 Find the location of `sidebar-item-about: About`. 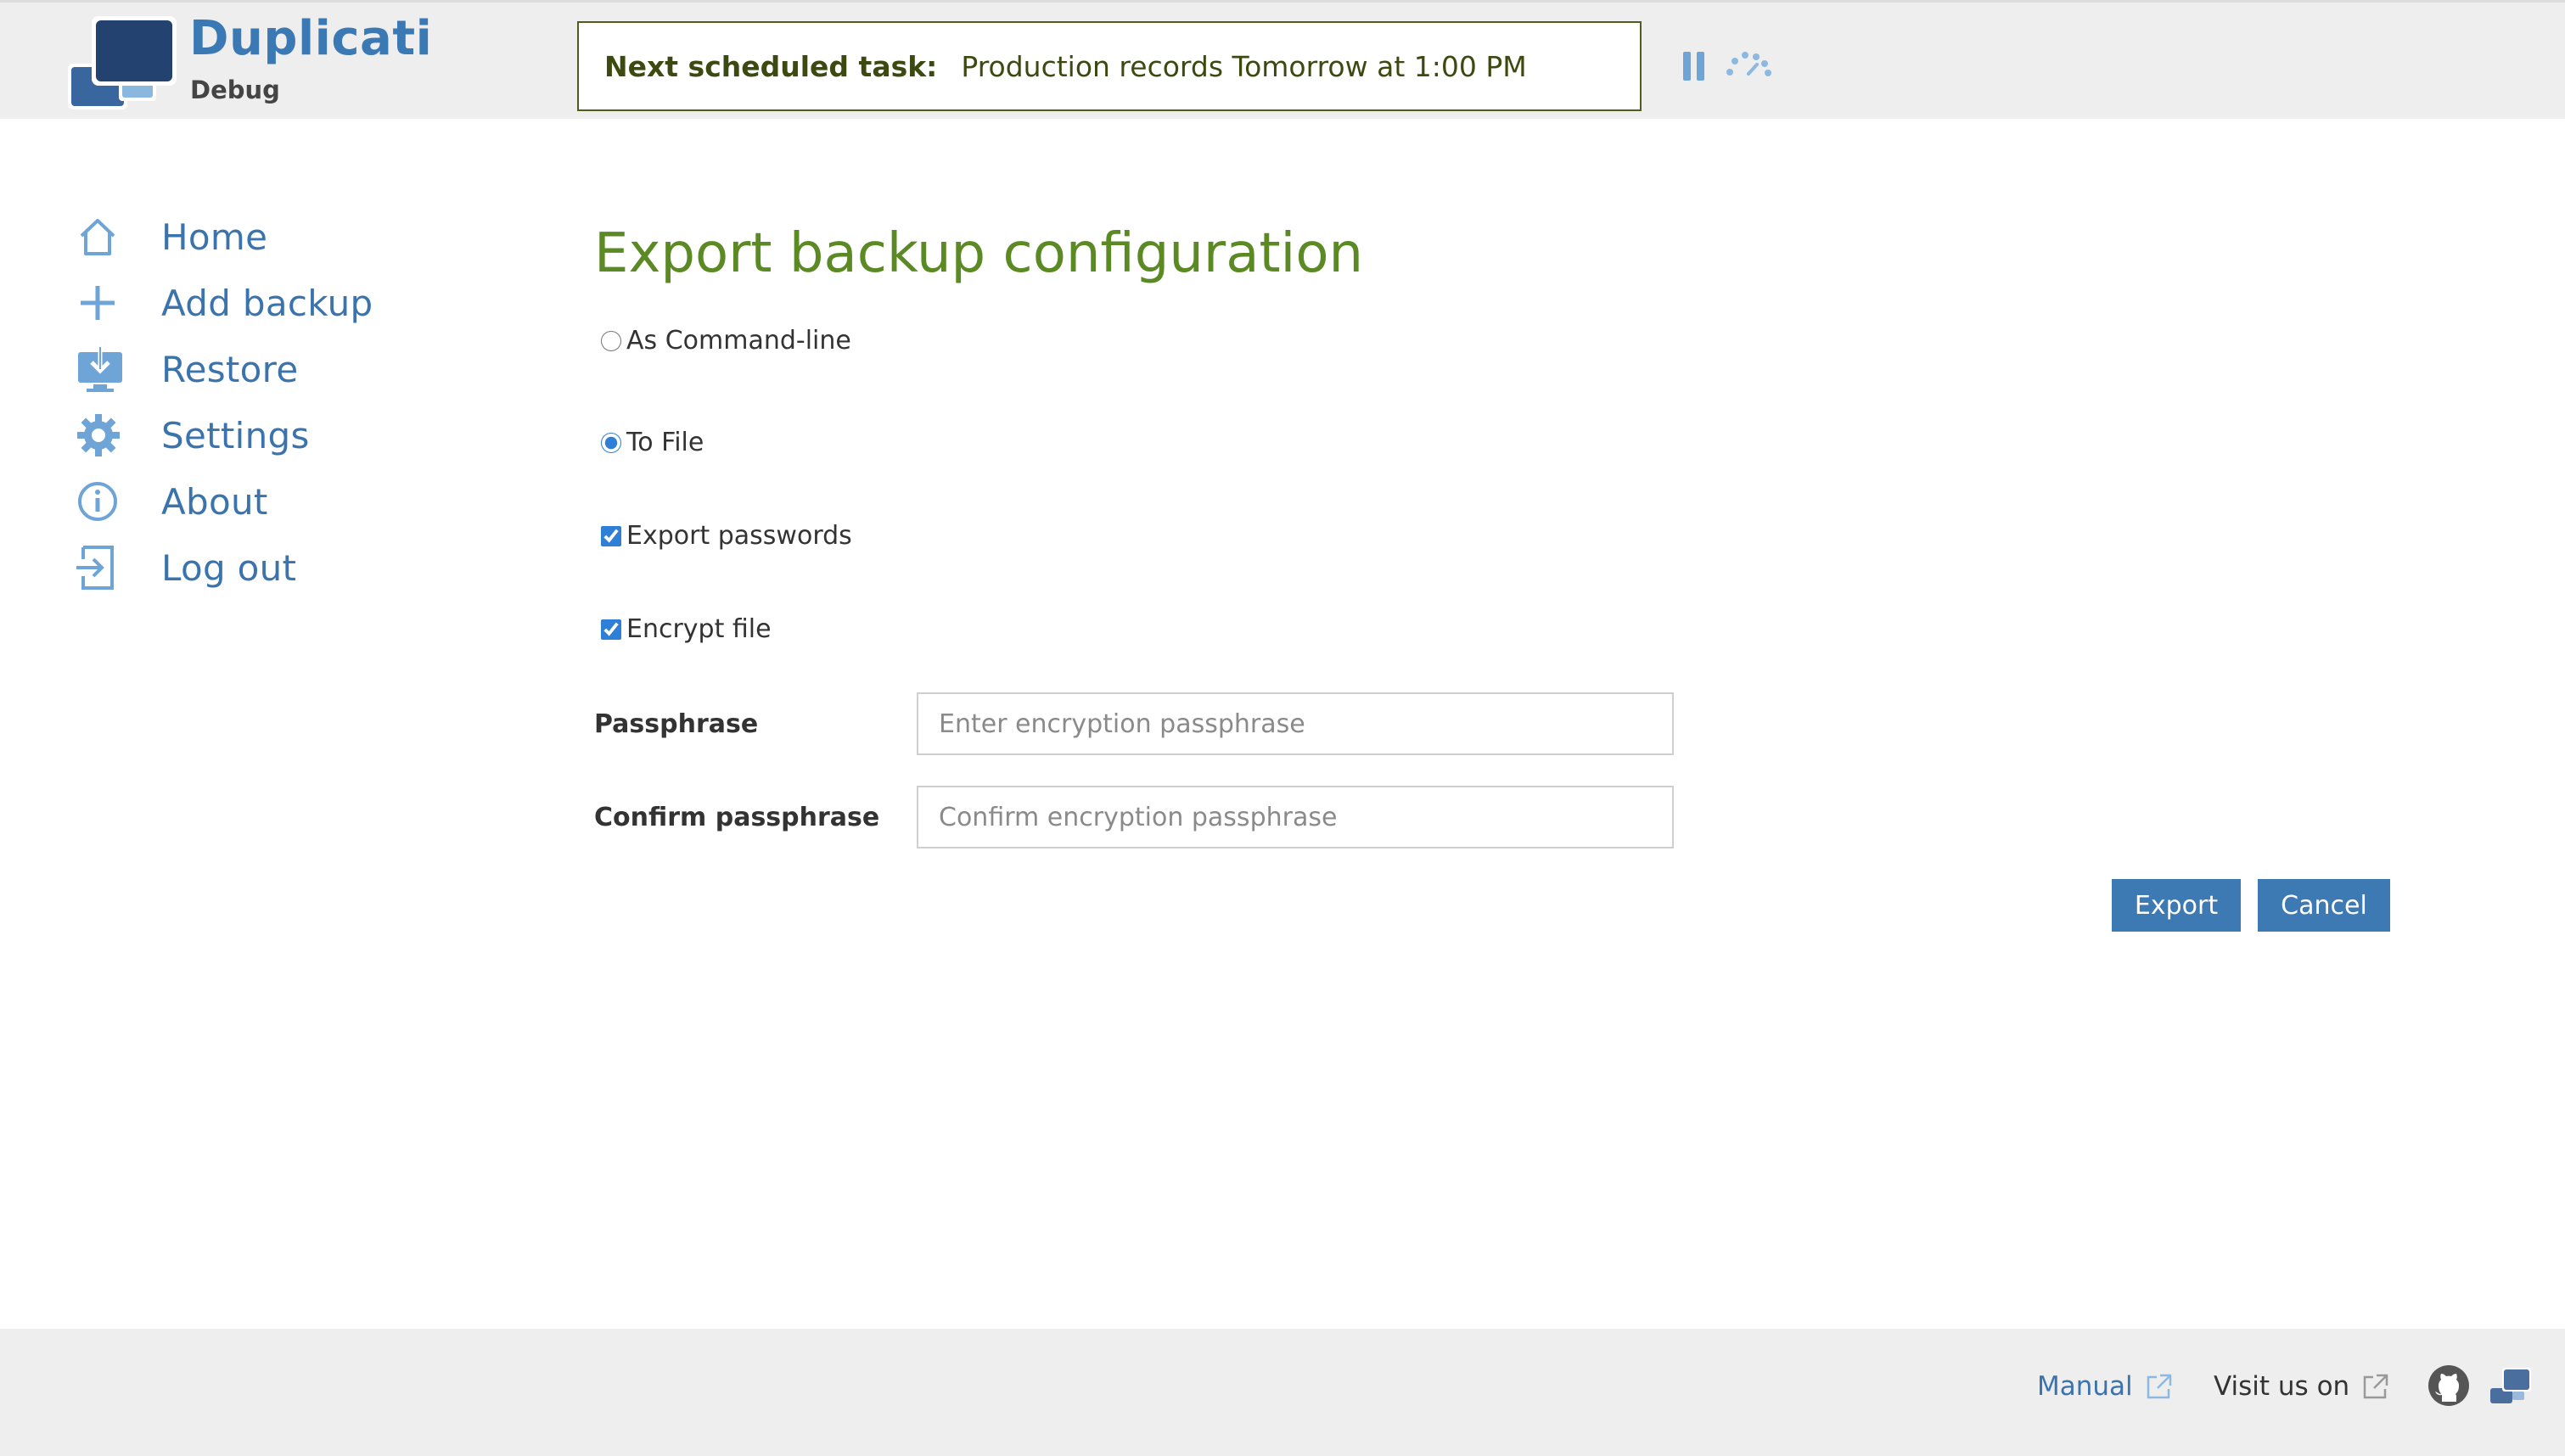

sidebar-item-about: About is located at coordinates (254, 501).